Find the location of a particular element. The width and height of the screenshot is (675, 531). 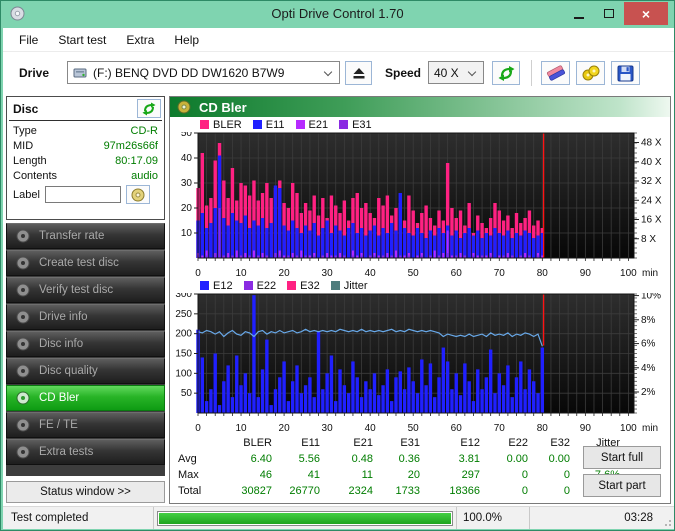

svg-text: 8 X is located at coordinates (648, 239).